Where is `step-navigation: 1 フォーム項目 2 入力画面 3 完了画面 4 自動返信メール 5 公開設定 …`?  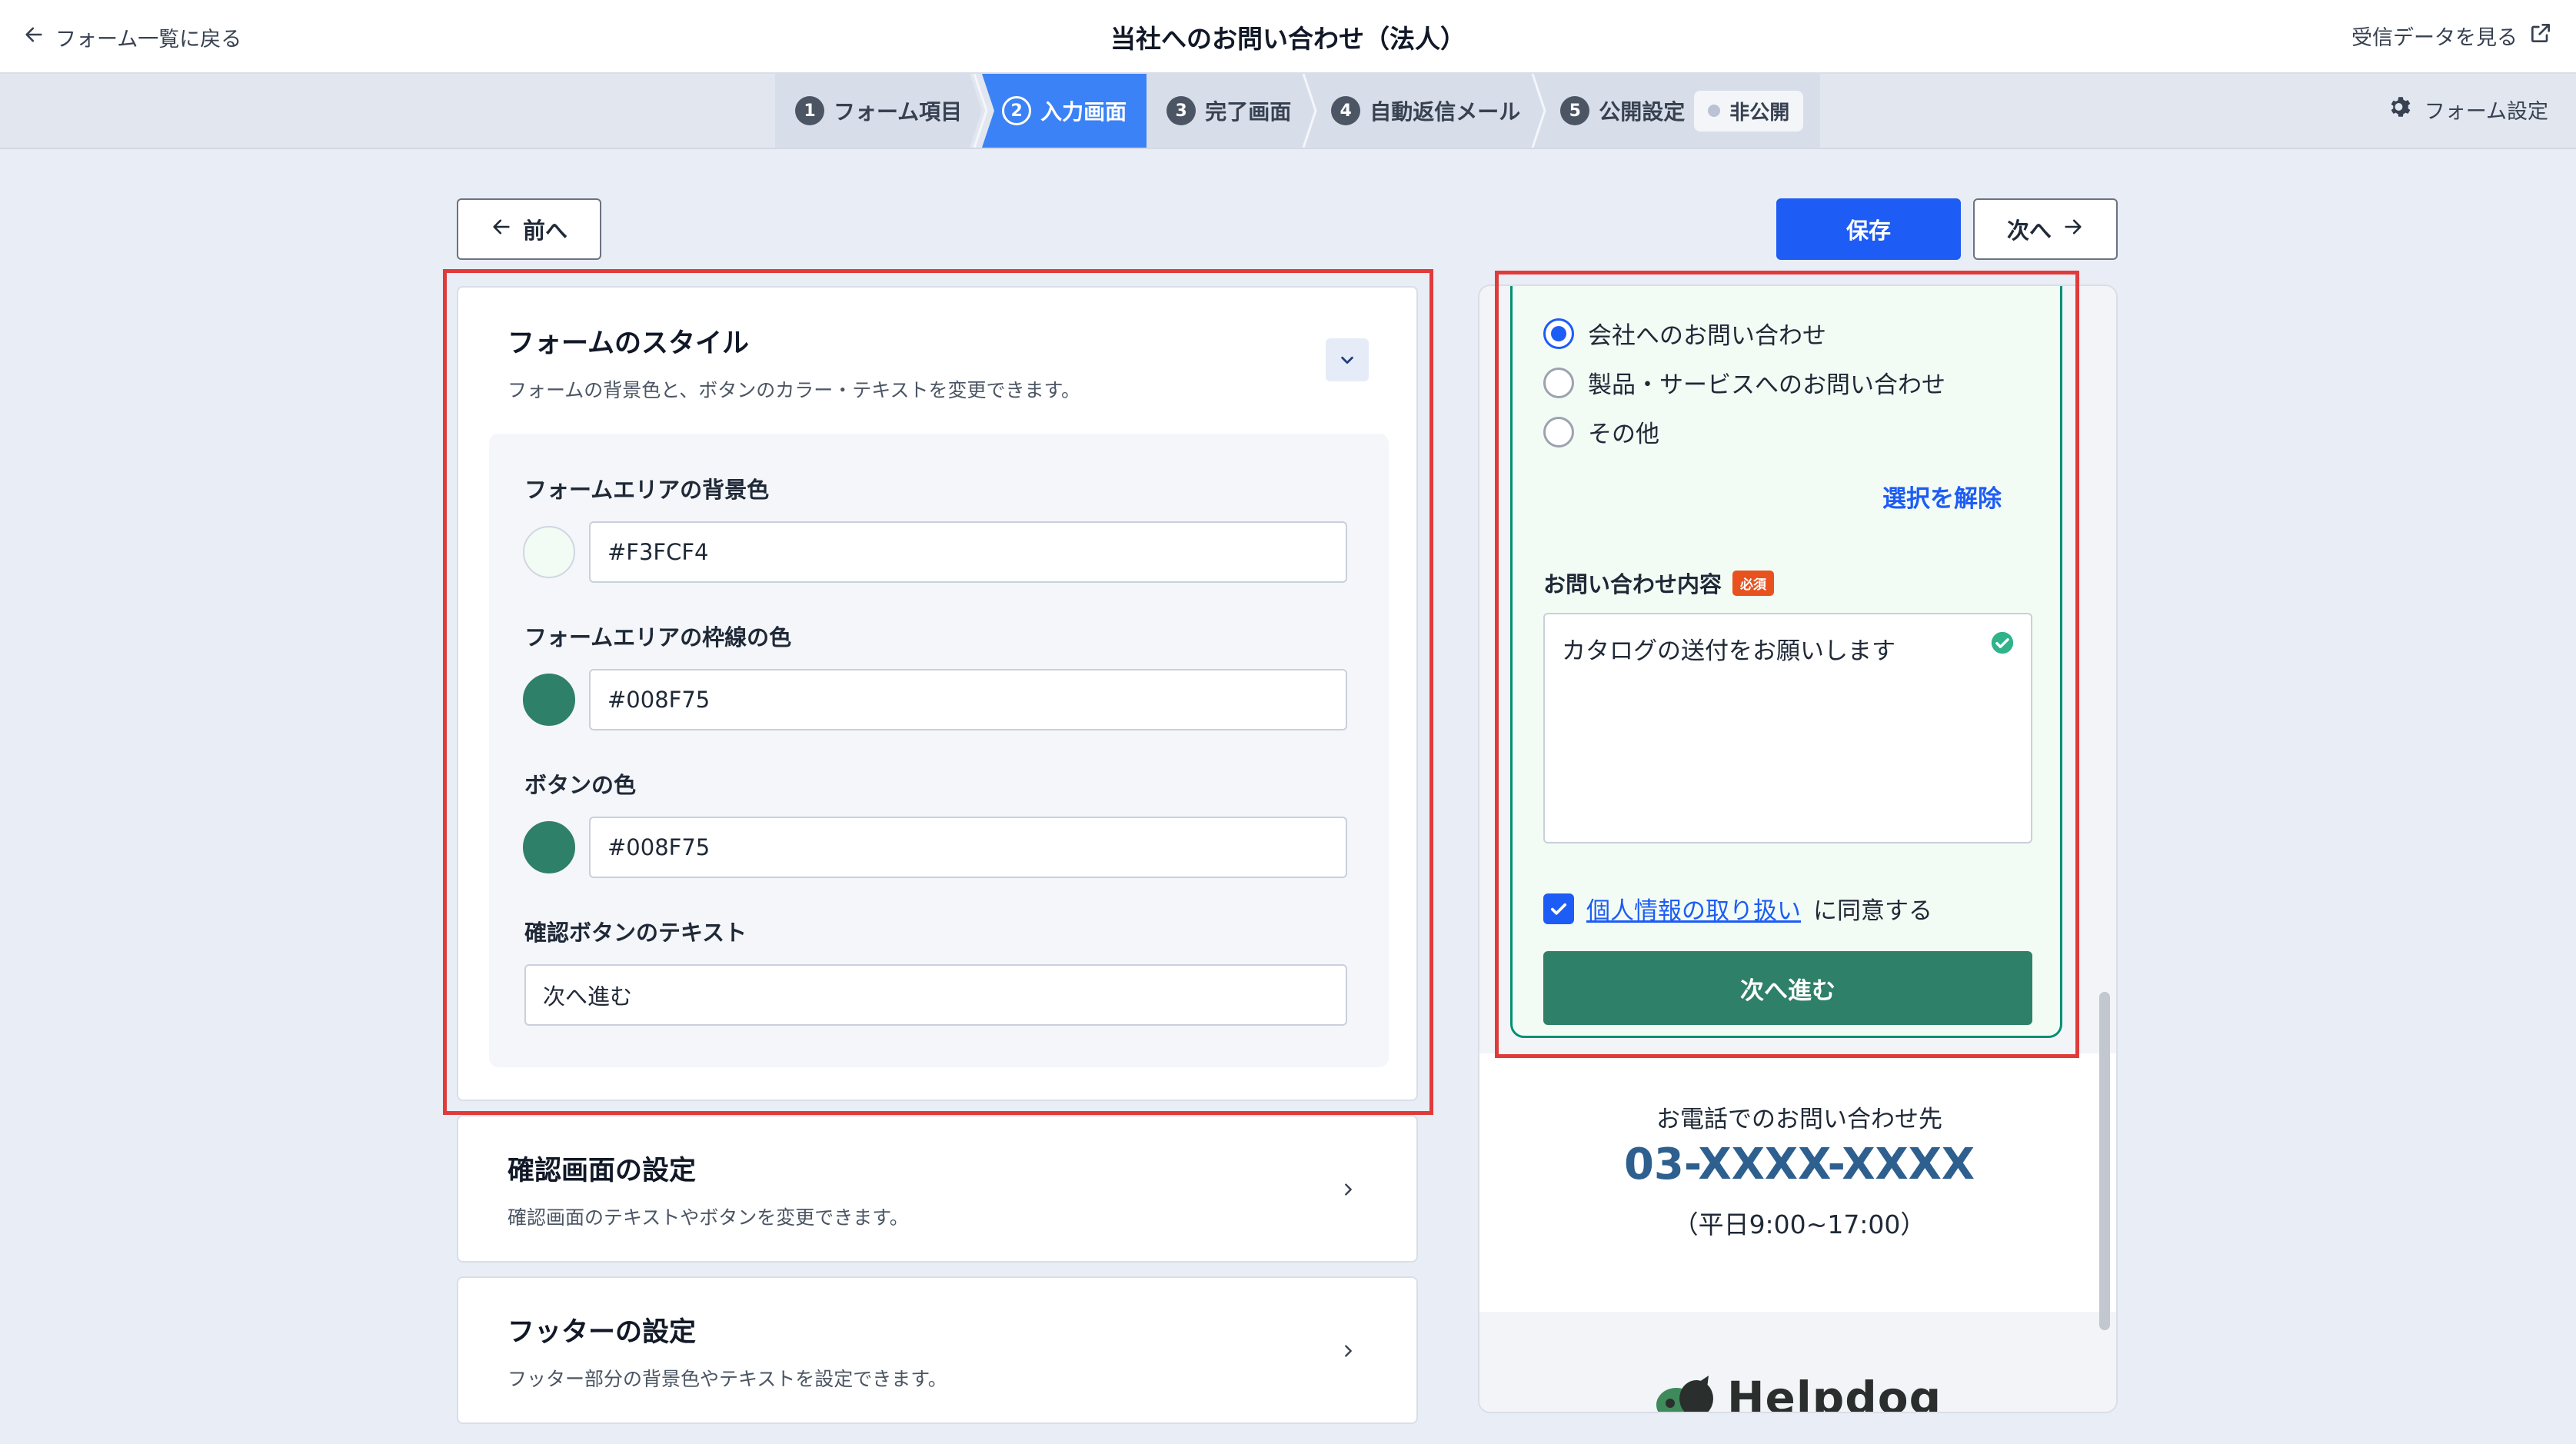 step-navigation: 1 フォーム項目 2 入力画面 3 完了画面 4 自動返信メール 5 公開設定 … is located at coordinates (1298, 111).